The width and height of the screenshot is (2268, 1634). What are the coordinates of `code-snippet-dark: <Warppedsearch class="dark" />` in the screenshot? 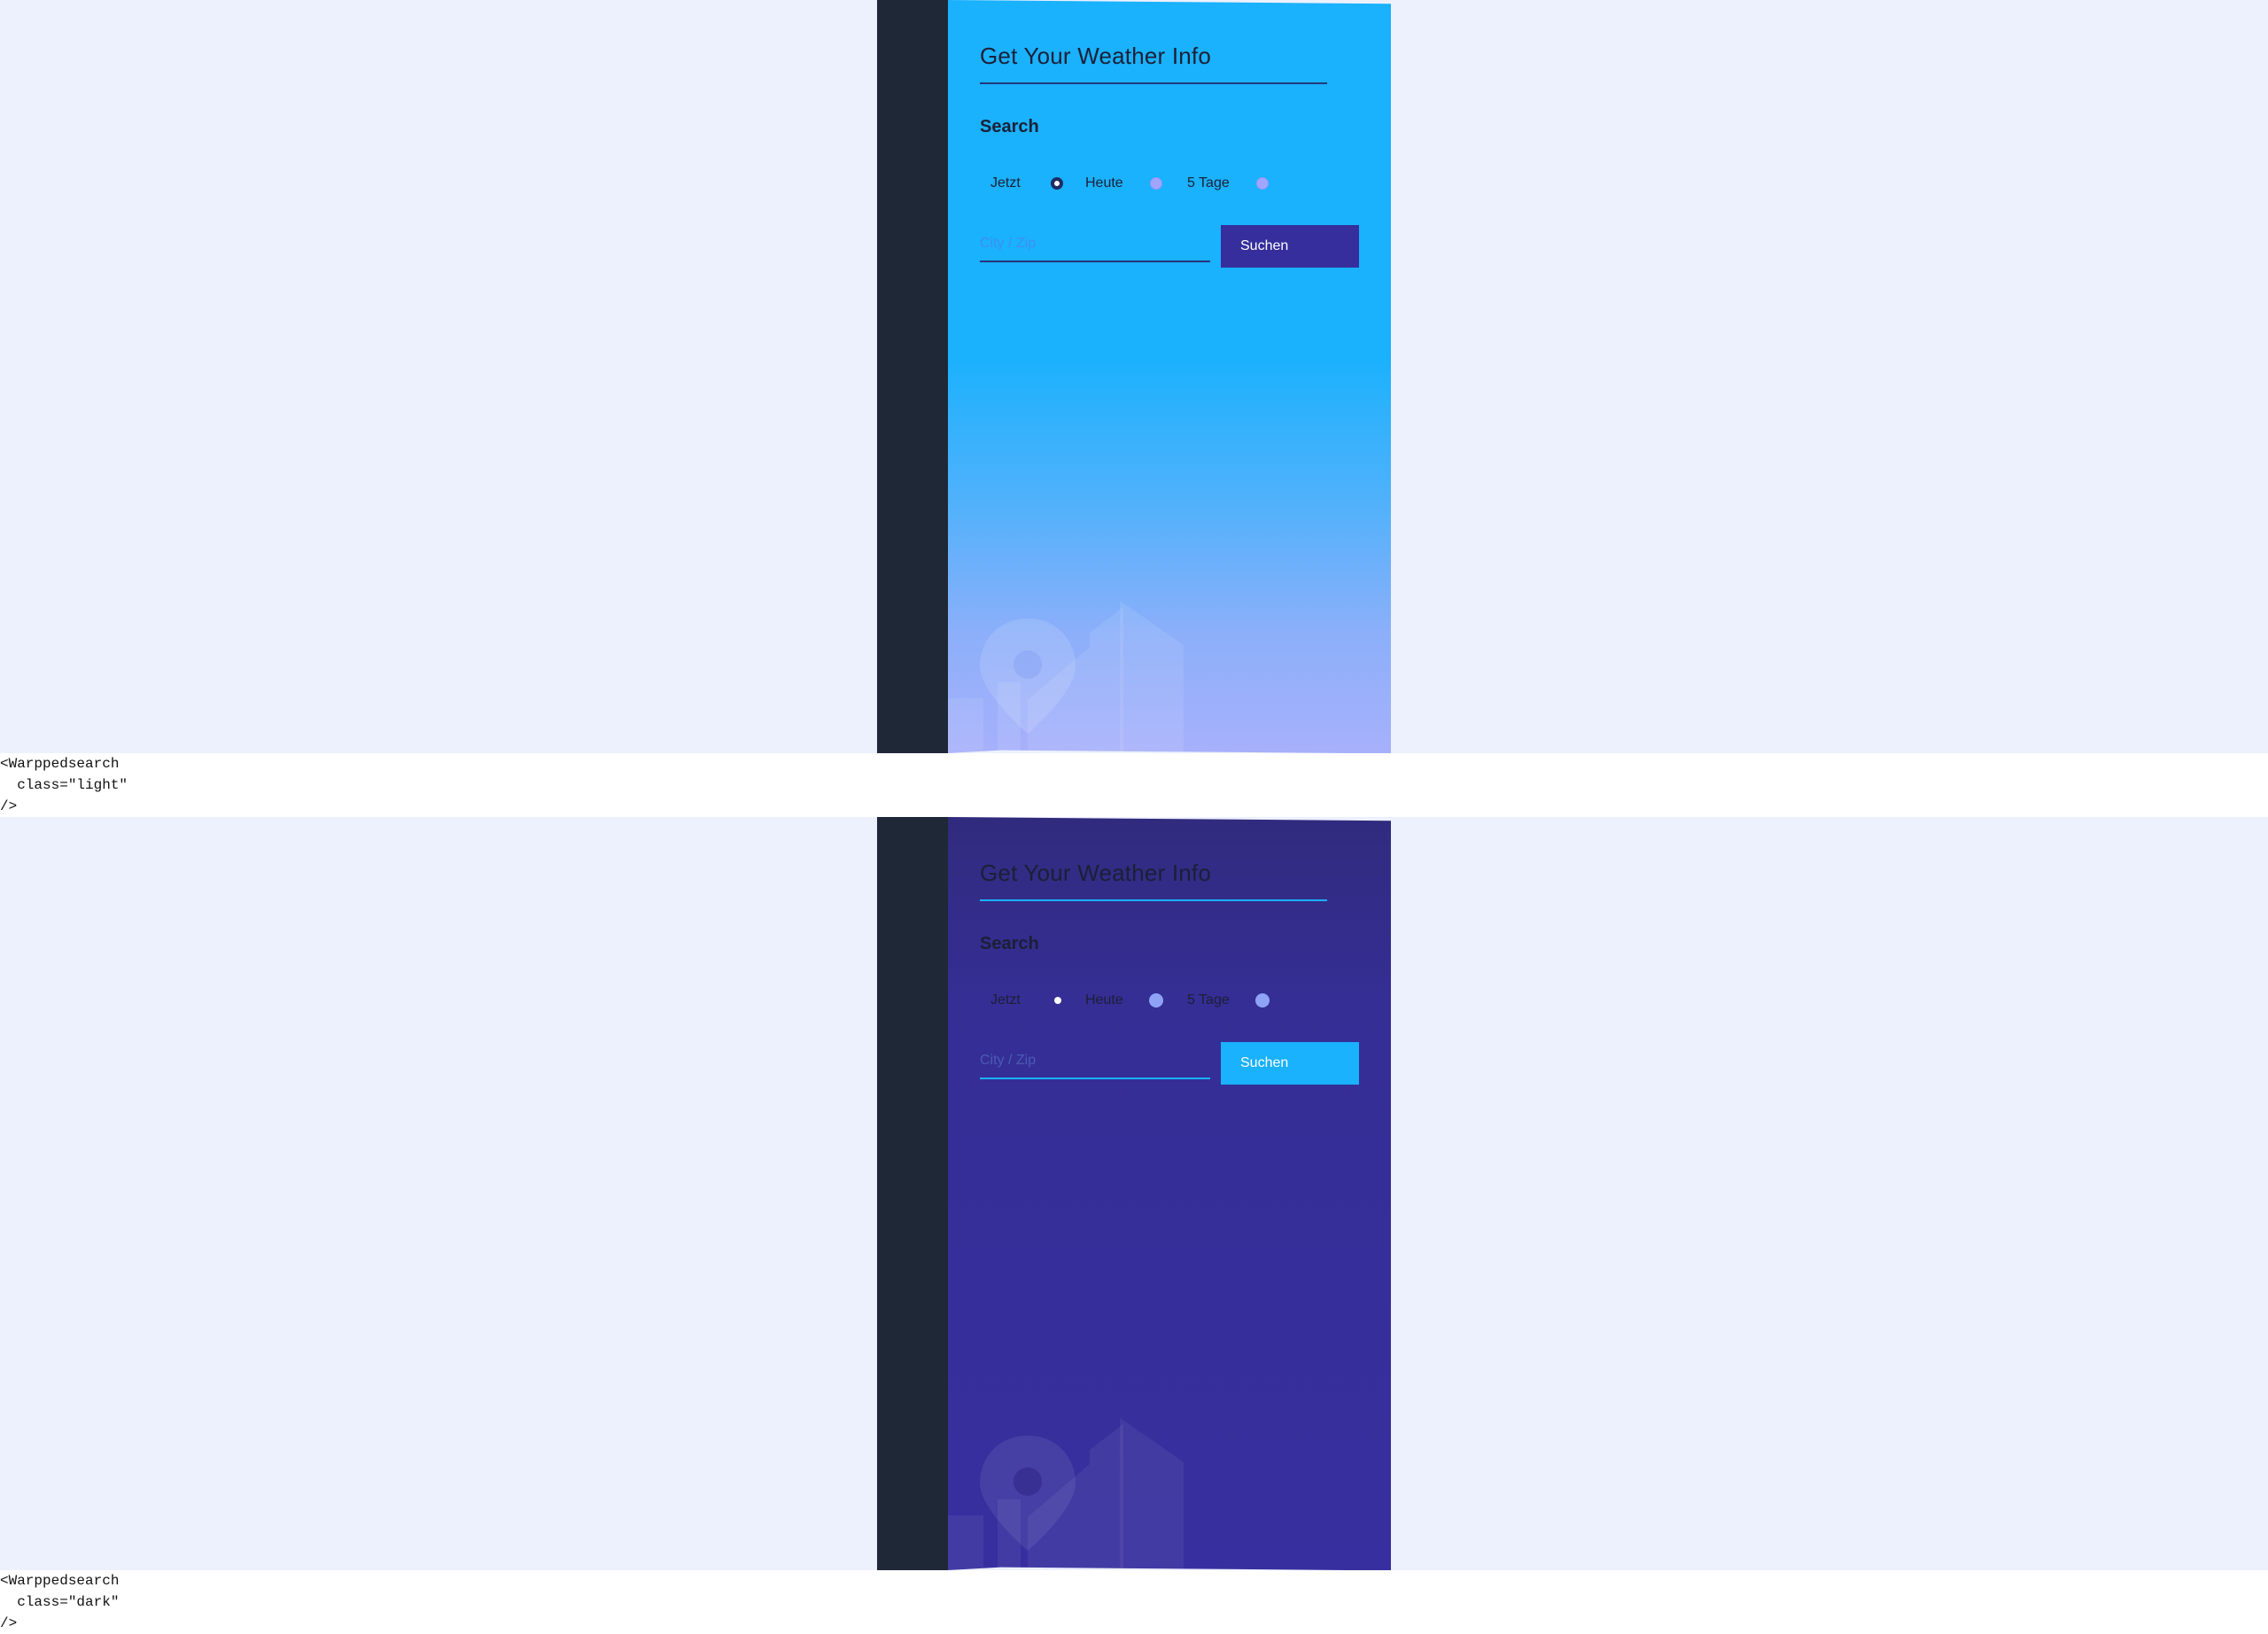 It's located at (60, 1602).